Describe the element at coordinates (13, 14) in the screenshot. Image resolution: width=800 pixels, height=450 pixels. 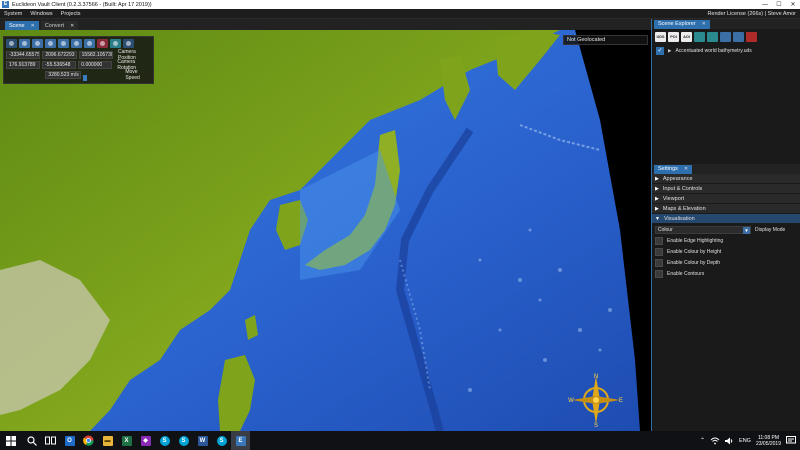
I see `menu-system: System` at that location.